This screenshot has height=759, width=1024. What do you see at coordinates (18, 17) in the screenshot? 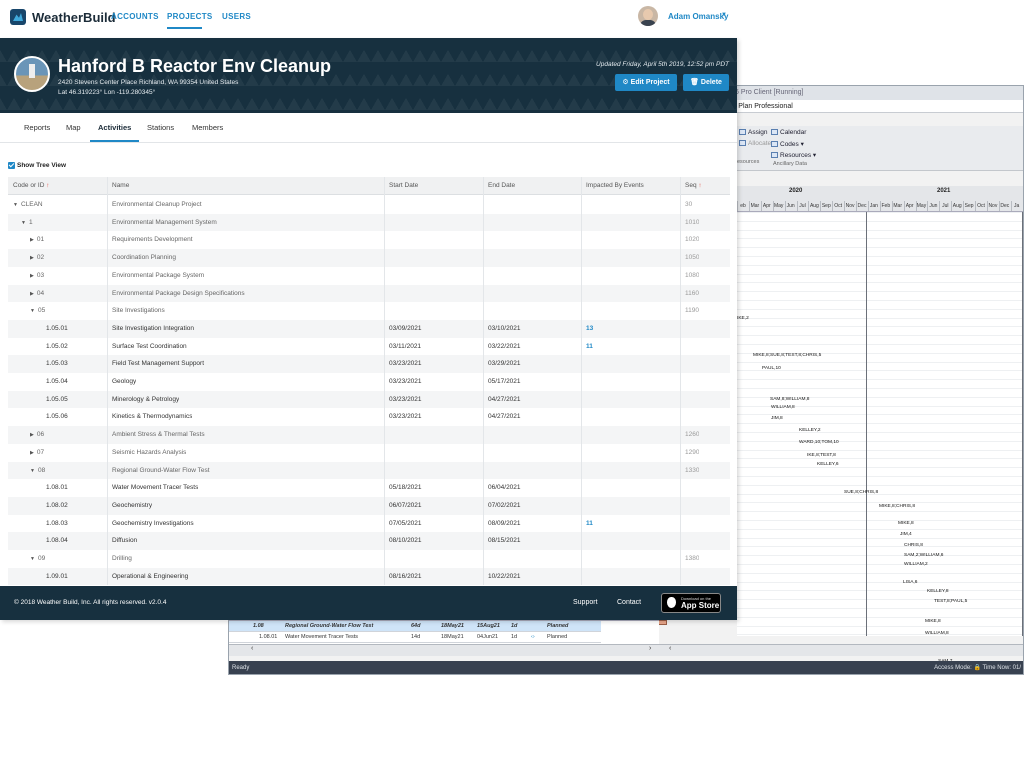
I see `weatherbuild-logo-icon` at bounding box center [18, 17].